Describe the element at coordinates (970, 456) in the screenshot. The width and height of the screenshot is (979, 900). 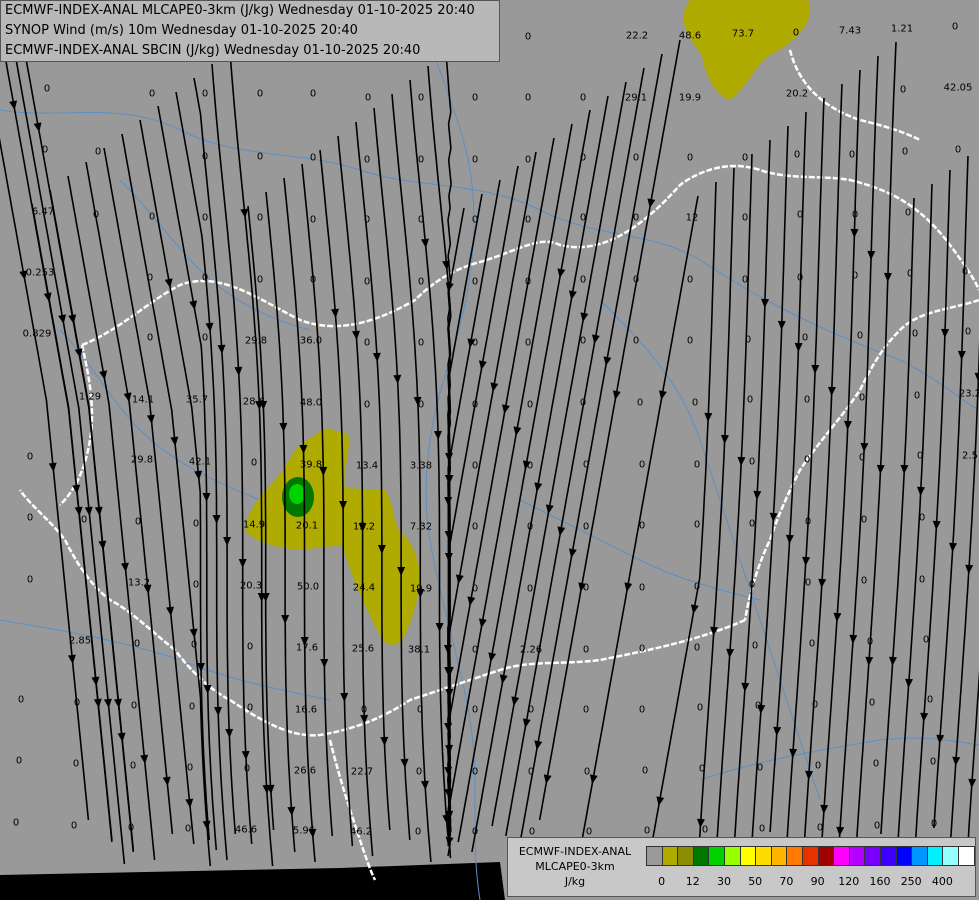
I see `cin-value-label: 2.5` at that location.